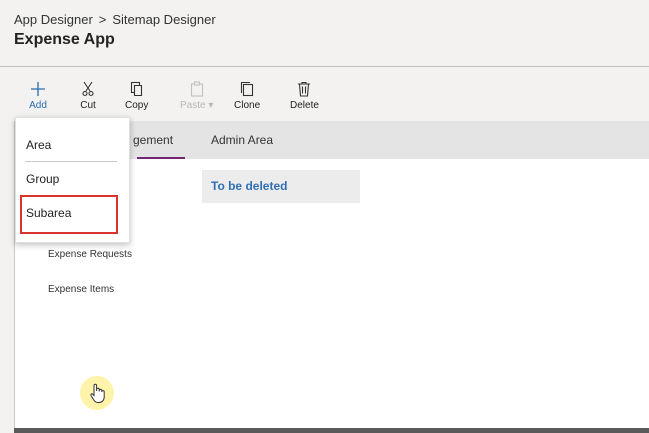  Describe the element at coordinates (153, 140) in the screenshot. I see `tab-management: gement` at that location.